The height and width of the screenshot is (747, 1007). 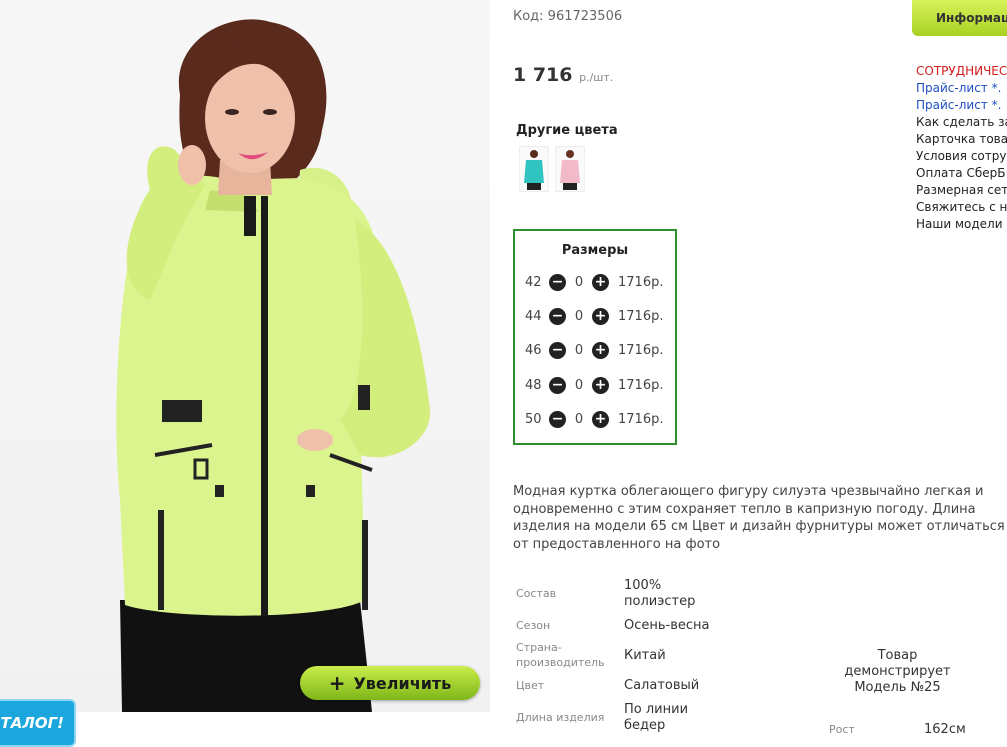 What do you see at coordinates (533, 385) in the screenshot?
I see `size-label: 48` at bounding box center [533, 385].